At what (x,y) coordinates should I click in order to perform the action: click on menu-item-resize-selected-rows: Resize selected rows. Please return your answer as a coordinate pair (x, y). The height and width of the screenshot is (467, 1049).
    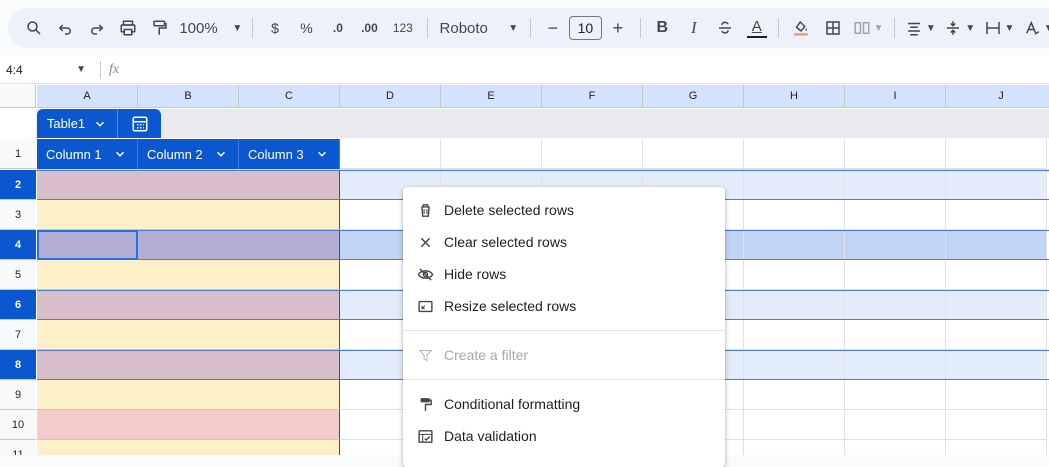
    Looking at the image, I should click on (564, 306).